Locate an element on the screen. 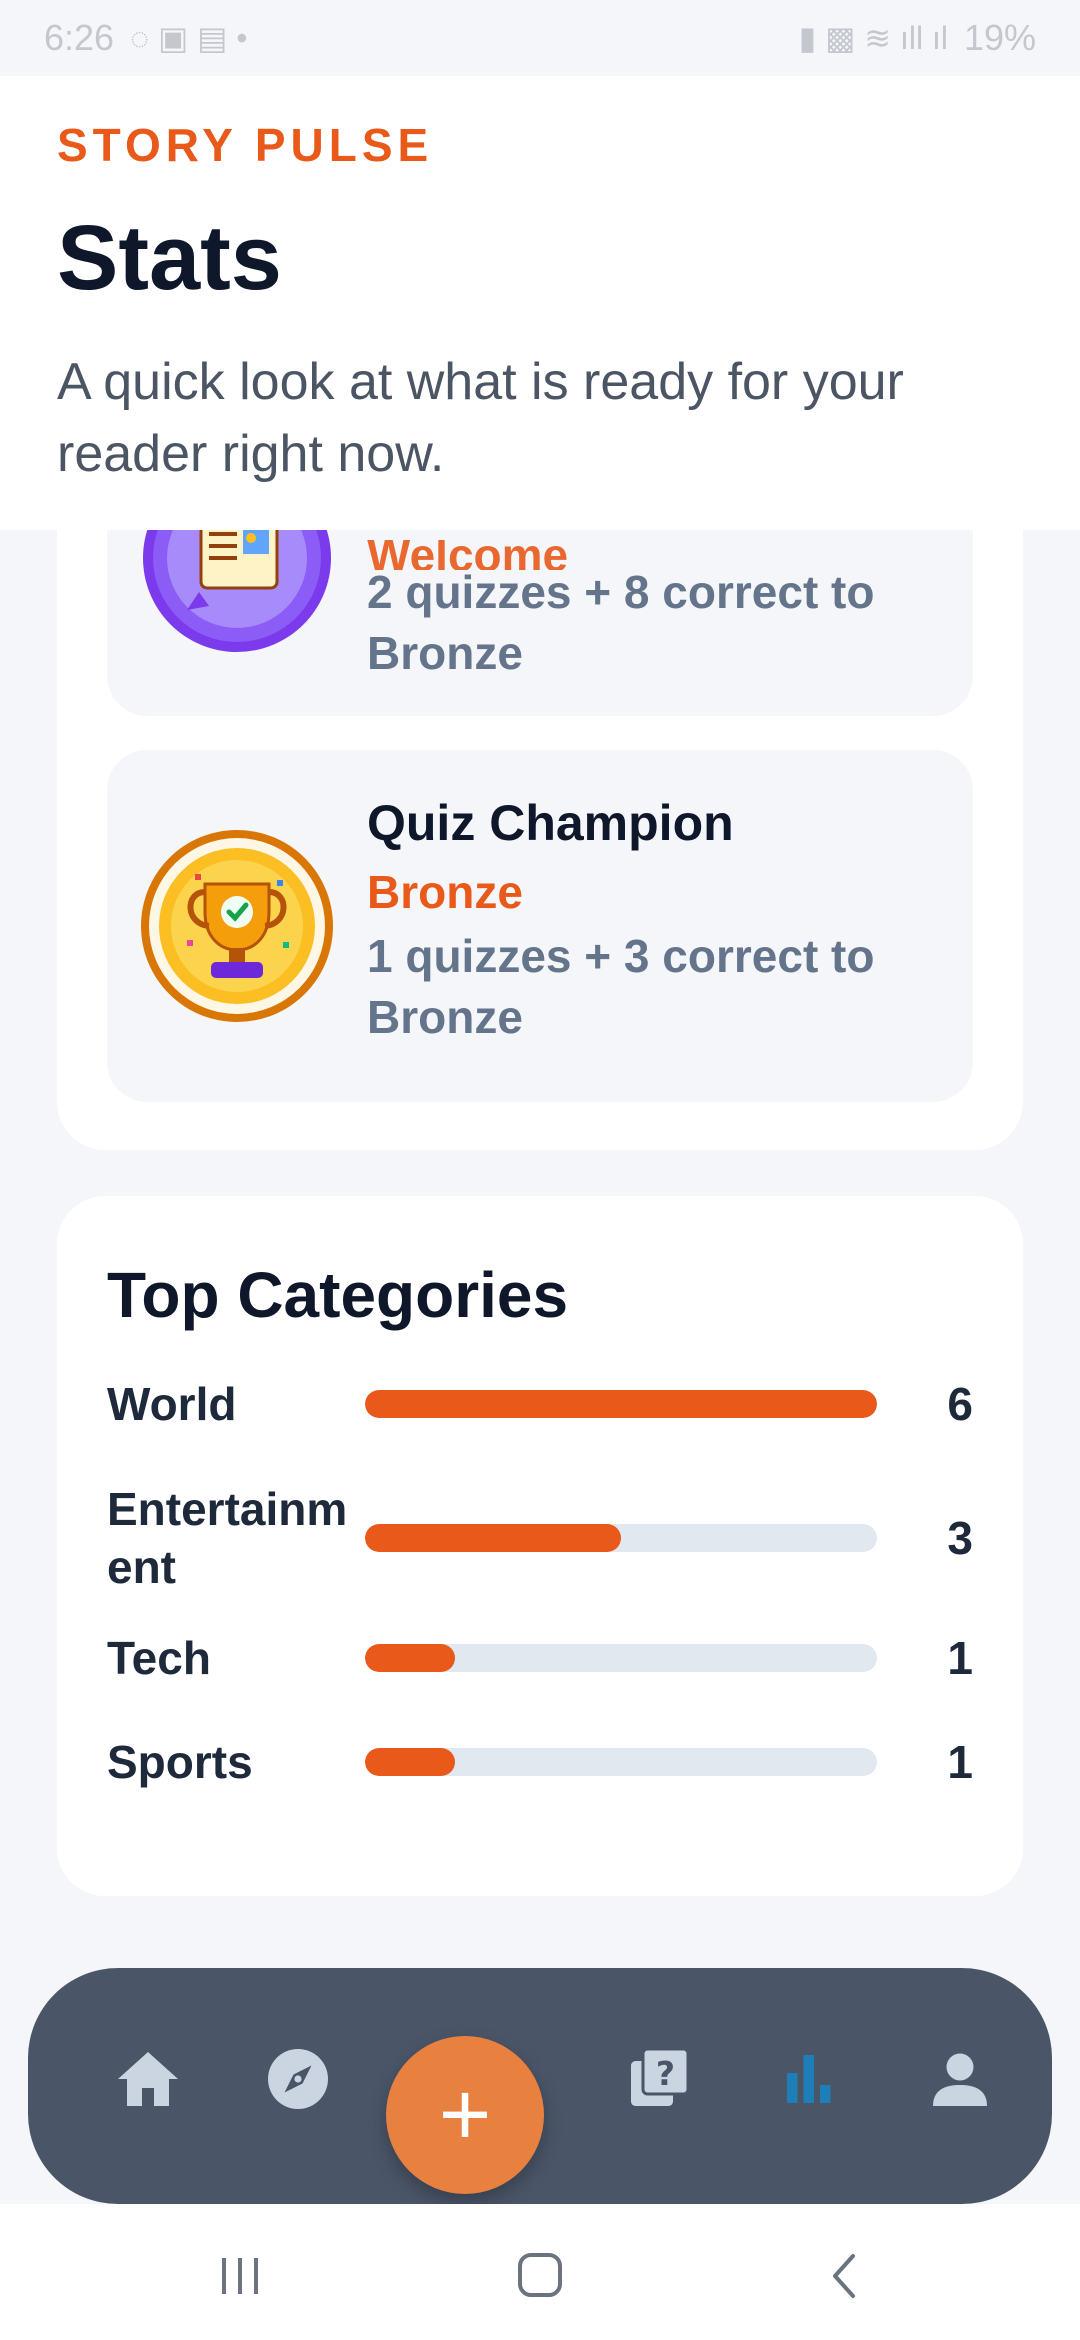 This screenshot has height=2340, width=1080. notification-icon: ◌ ▣ ▤ • is located at coordinates (189, 38).